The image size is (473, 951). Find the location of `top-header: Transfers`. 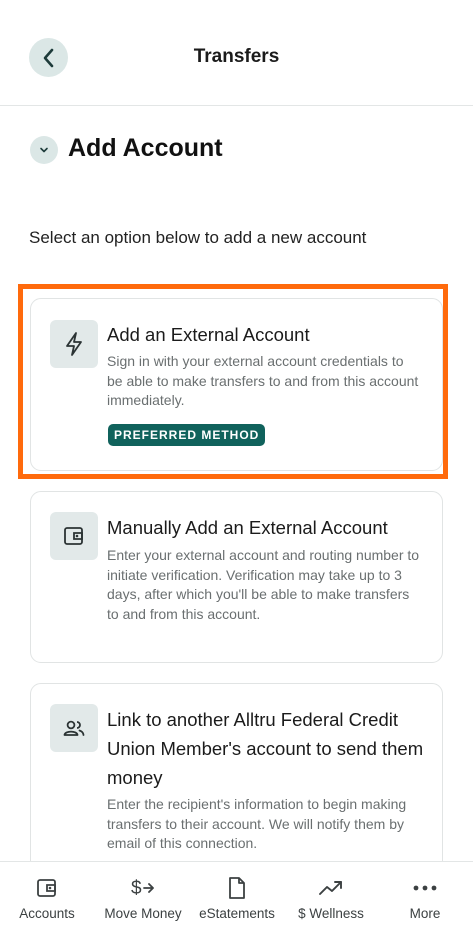

top-header: Transfers is located at coordinates (236, 53).